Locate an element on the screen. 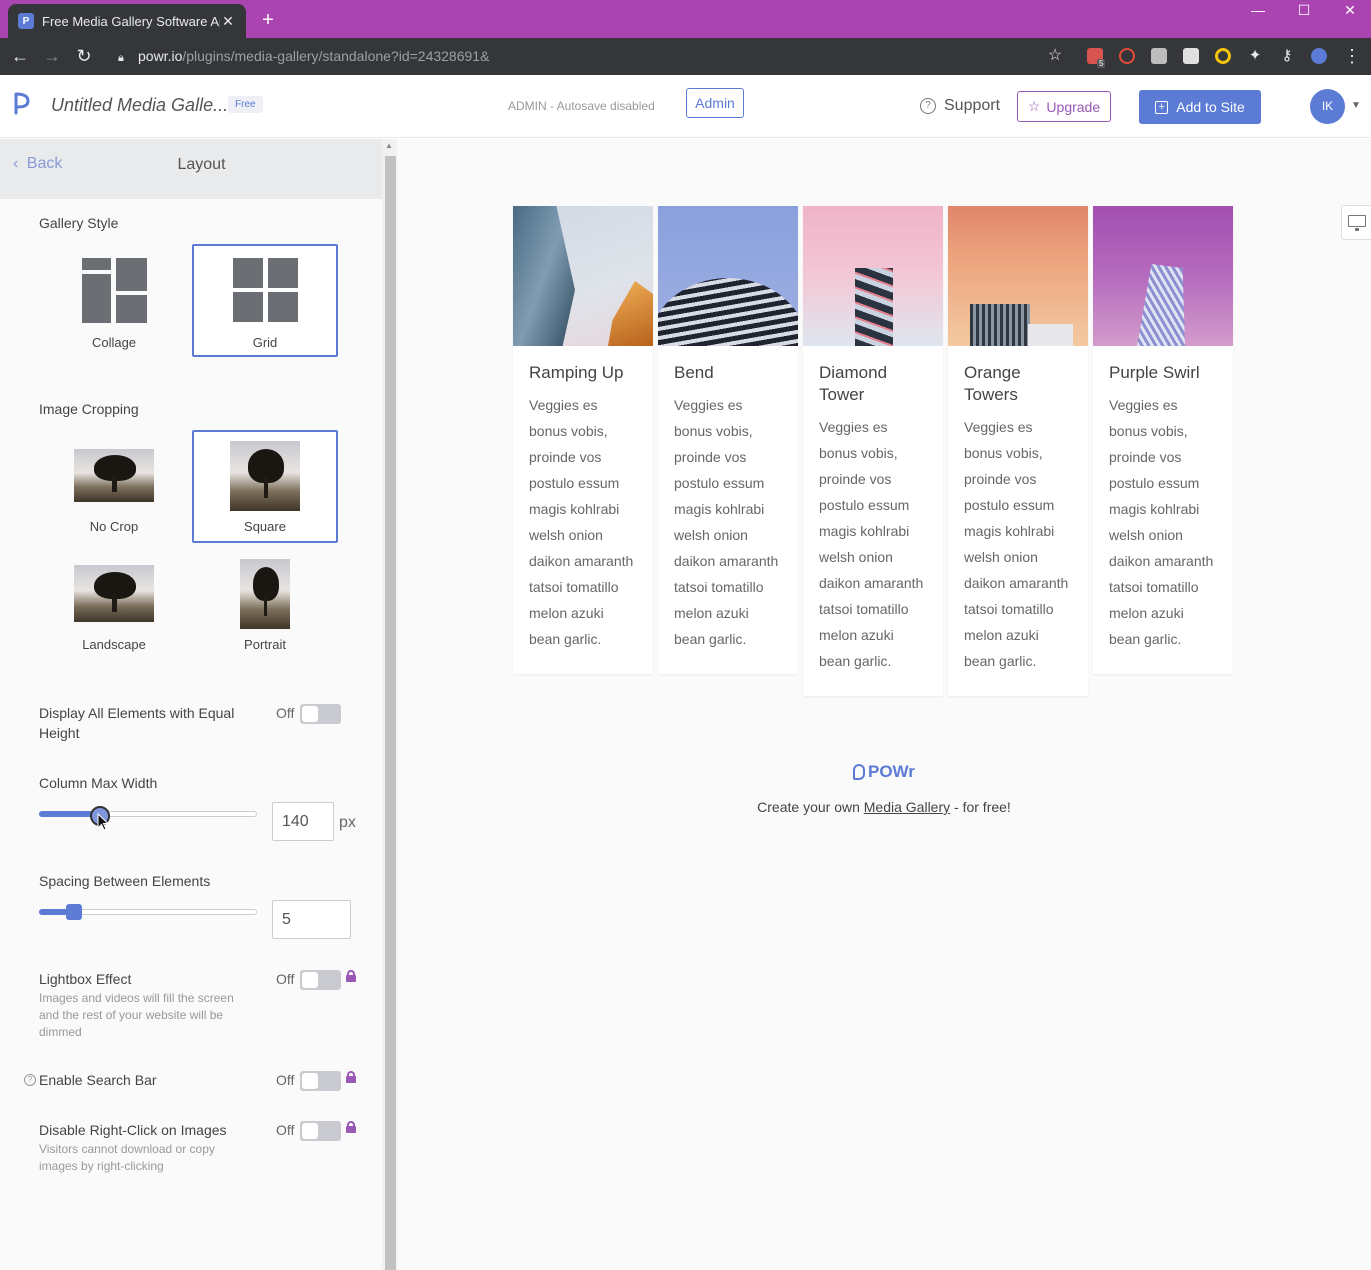 This screenshot has width=1371, height=1270. puzzle-icon: ✦ is located at coordinates (1255, 56).